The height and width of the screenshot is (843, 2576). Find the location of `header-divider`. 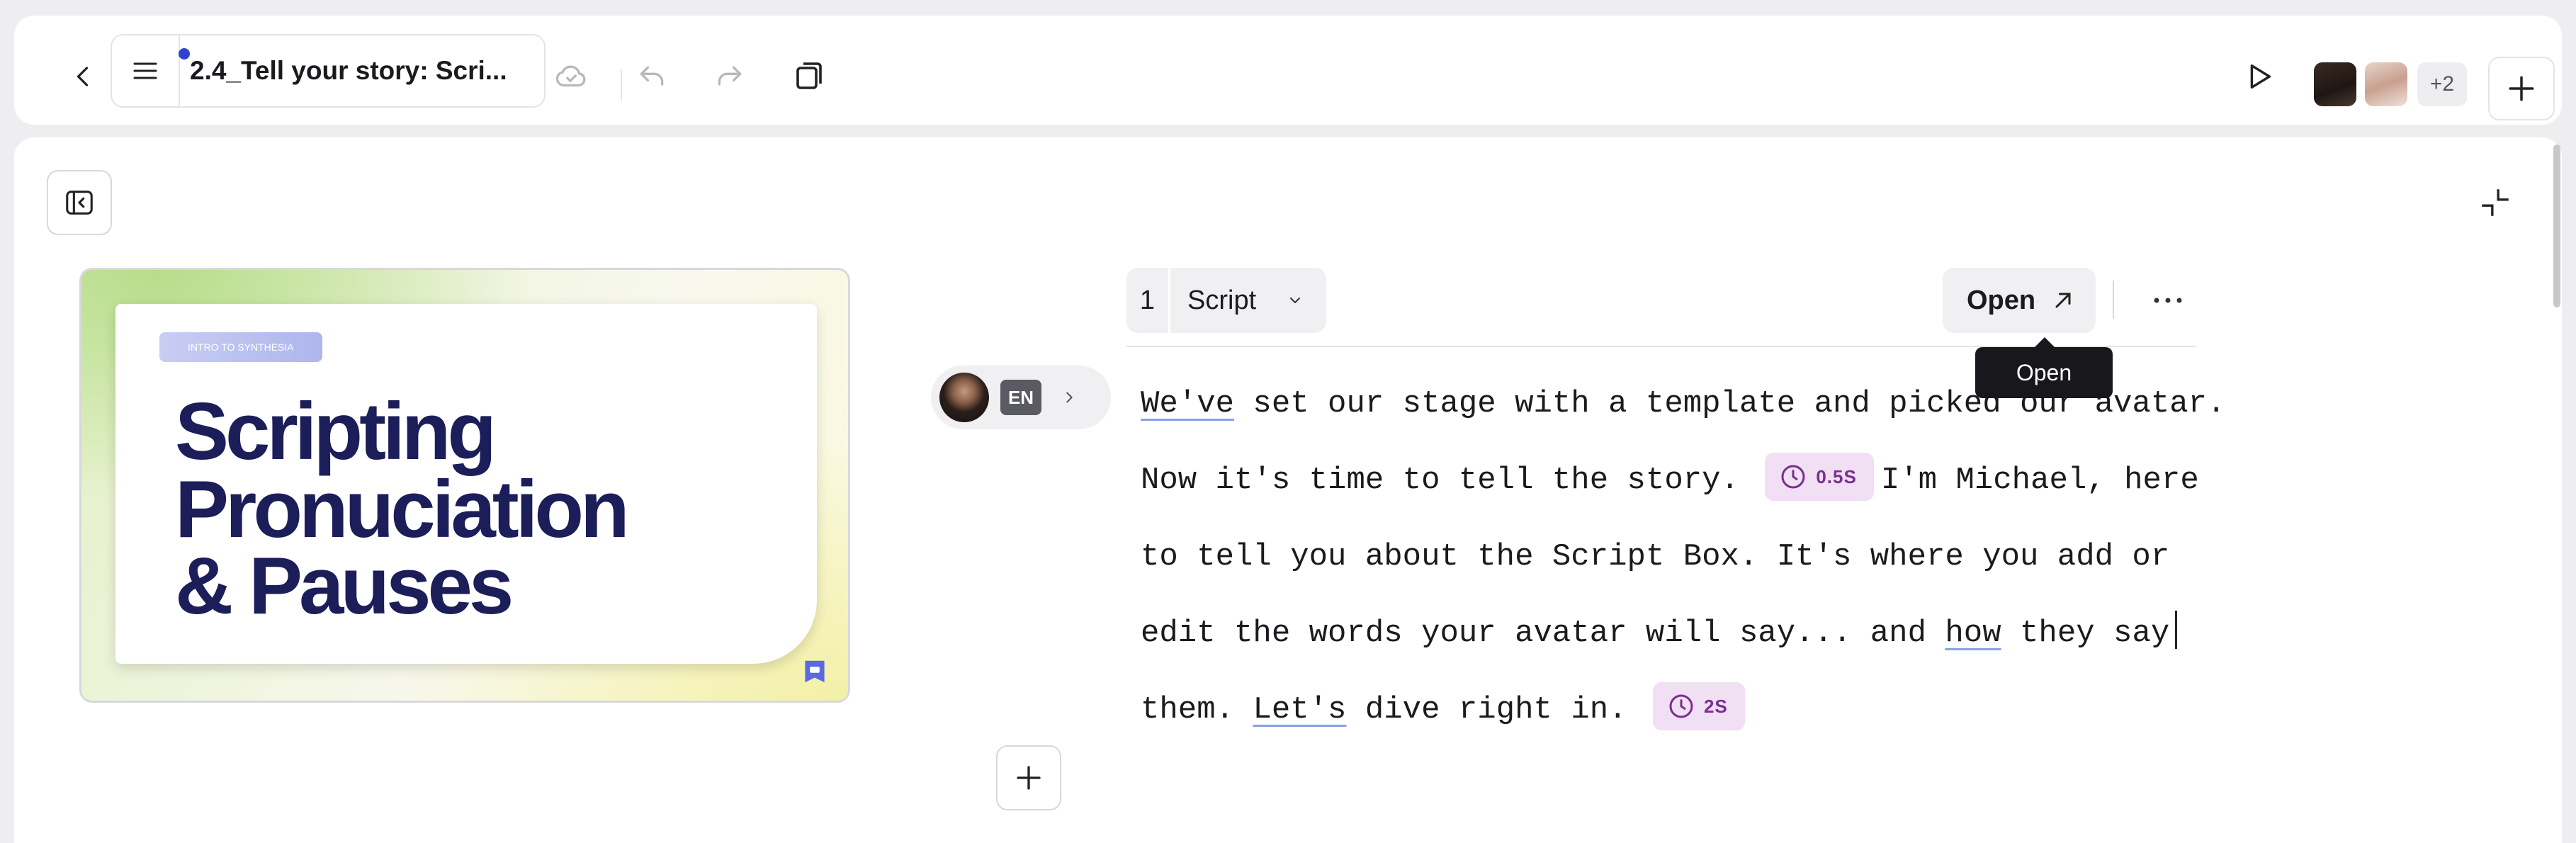

header-divider is located at coordinates (2113, 300).